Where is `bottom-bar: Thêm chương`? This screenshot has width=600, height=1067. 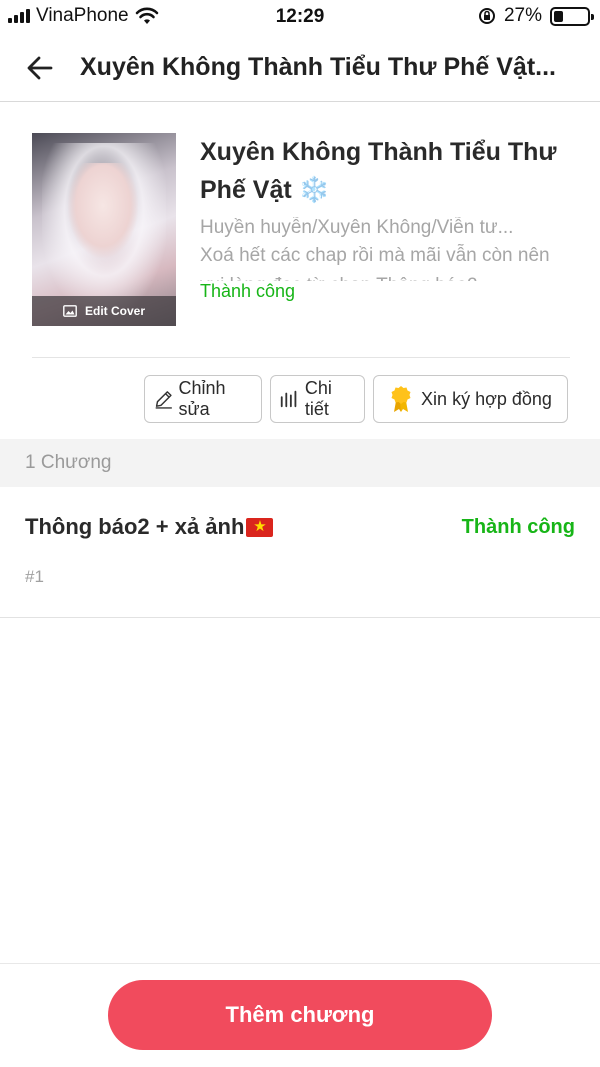
bottom-bar: Thêm chương is located at coordinates (300, 1015).